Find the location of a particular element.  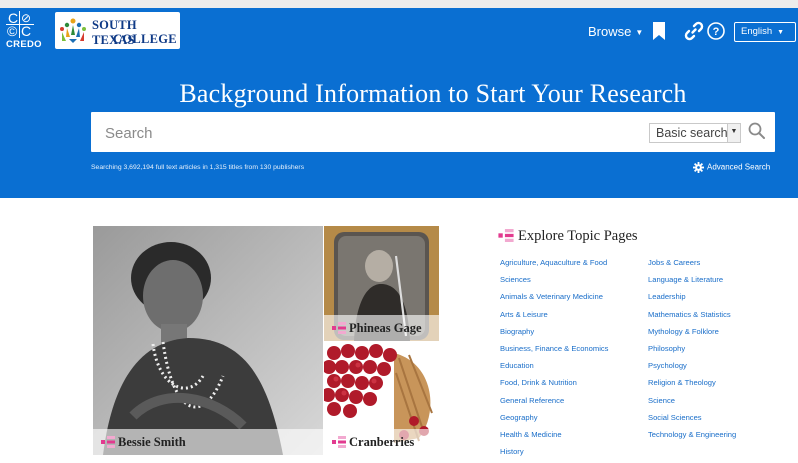

topic-link: Language & Literature is located at coordinates (692, 282).